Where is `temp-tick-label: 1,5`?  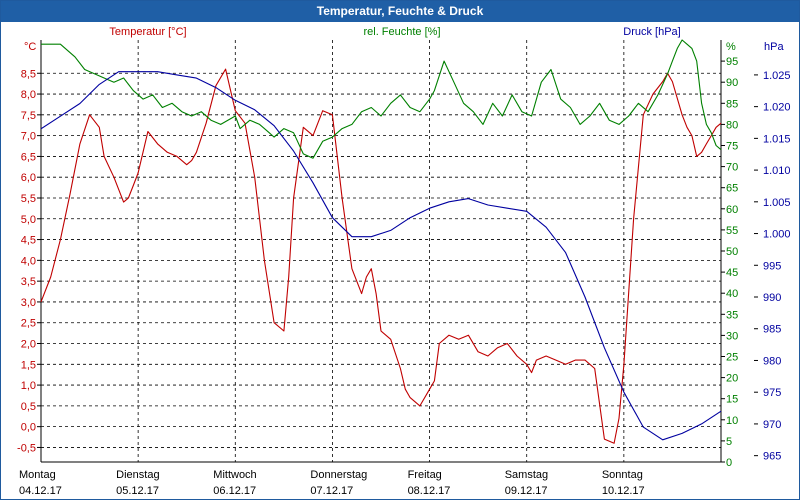 temp-tick-label: 1,5 is located at coordinates (28, 365).